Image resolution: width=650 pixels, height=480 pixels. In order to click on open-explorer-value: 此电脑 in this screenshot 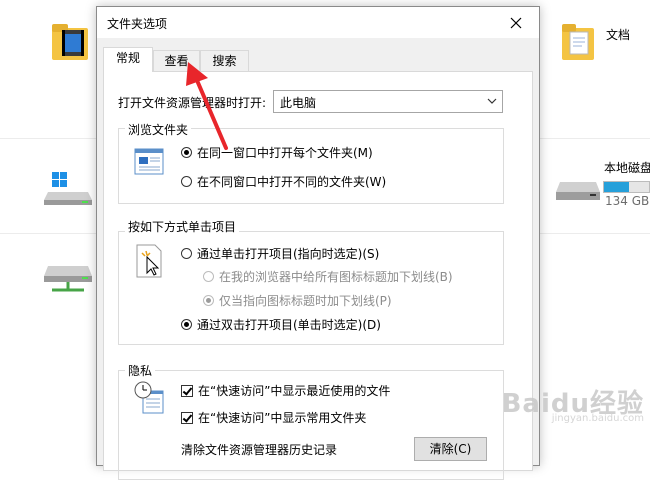, I will do `click(298, 103)`.